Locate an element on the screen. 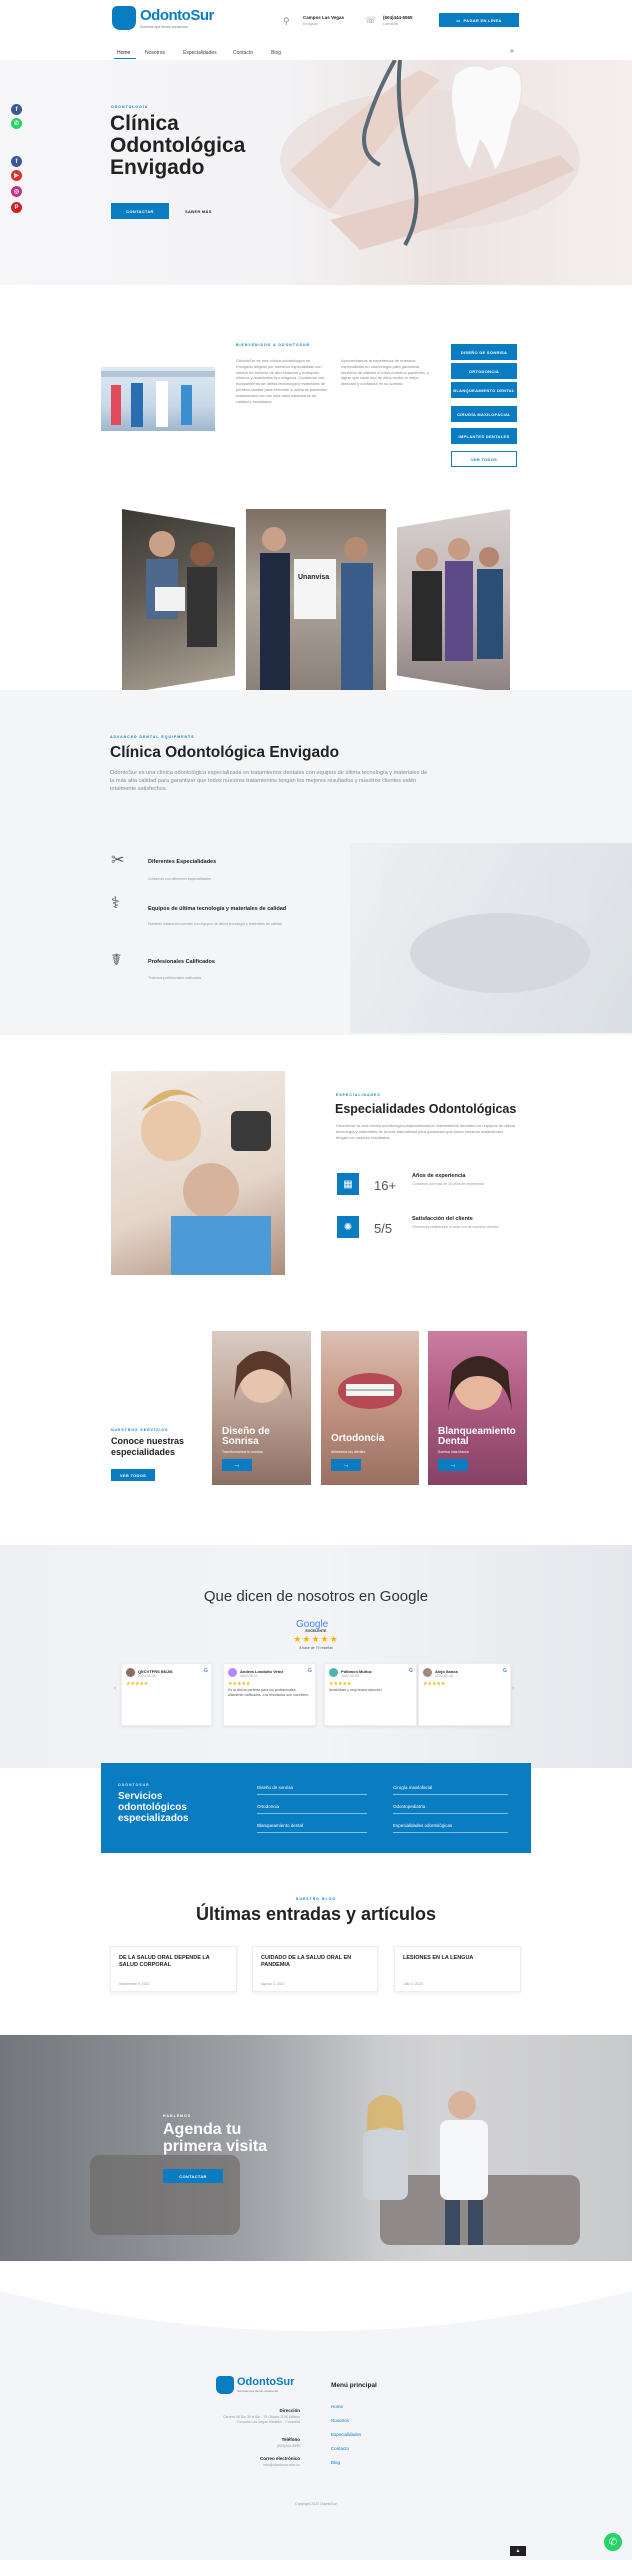 This screenshot has height=2560, width=632. google-g-icon: G is located at coordinates (206, 1671).